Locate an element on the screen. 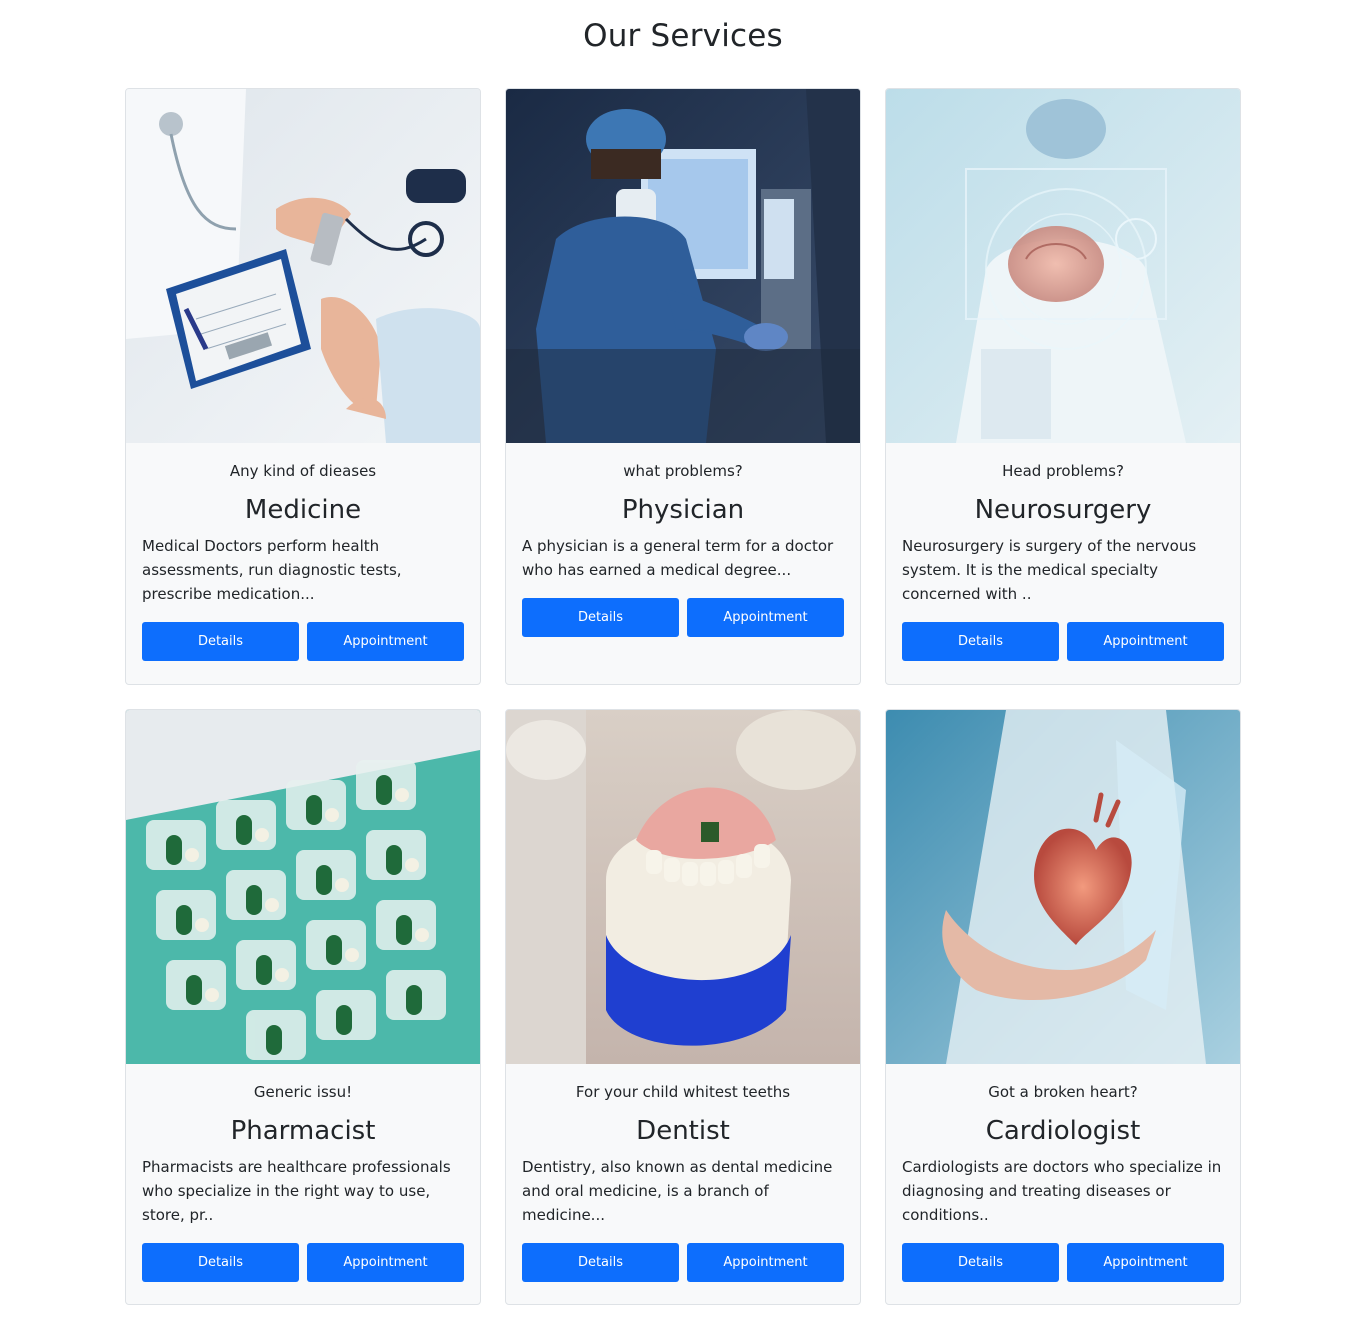  medicine-image is located at coordinates (303, 266).